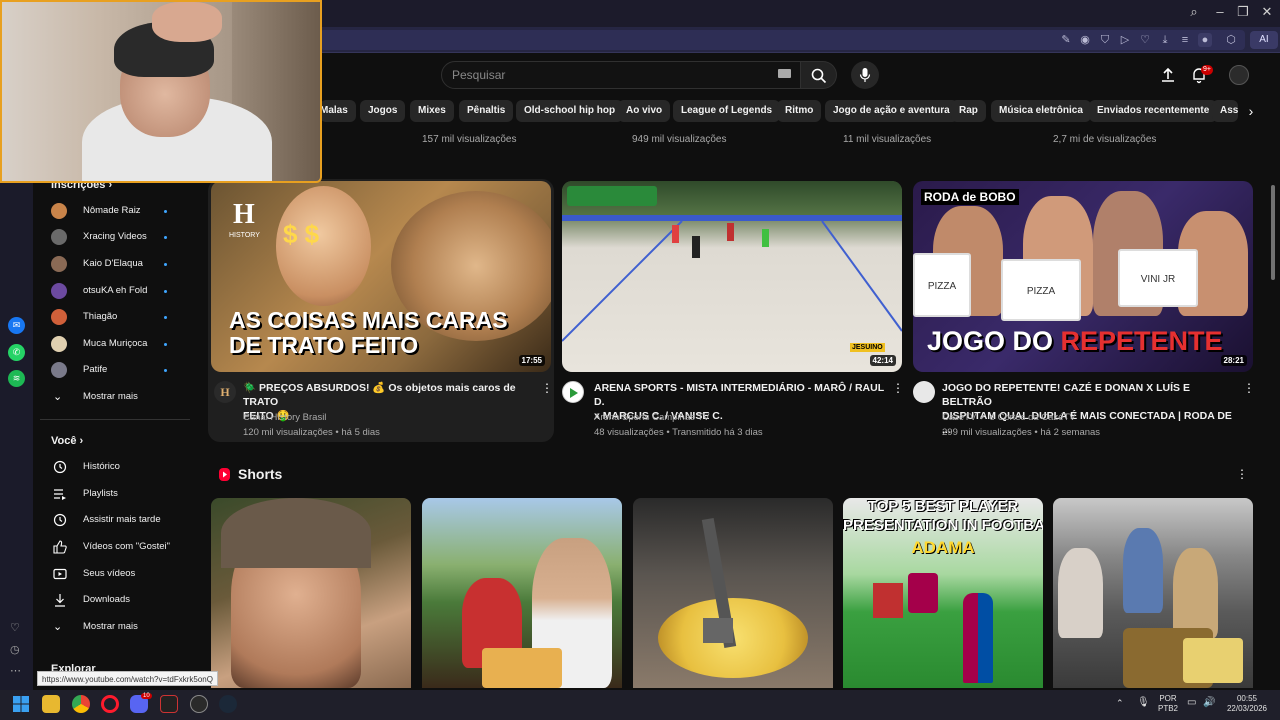  I want to click on play-icon: ▷, so click(1125, 40).